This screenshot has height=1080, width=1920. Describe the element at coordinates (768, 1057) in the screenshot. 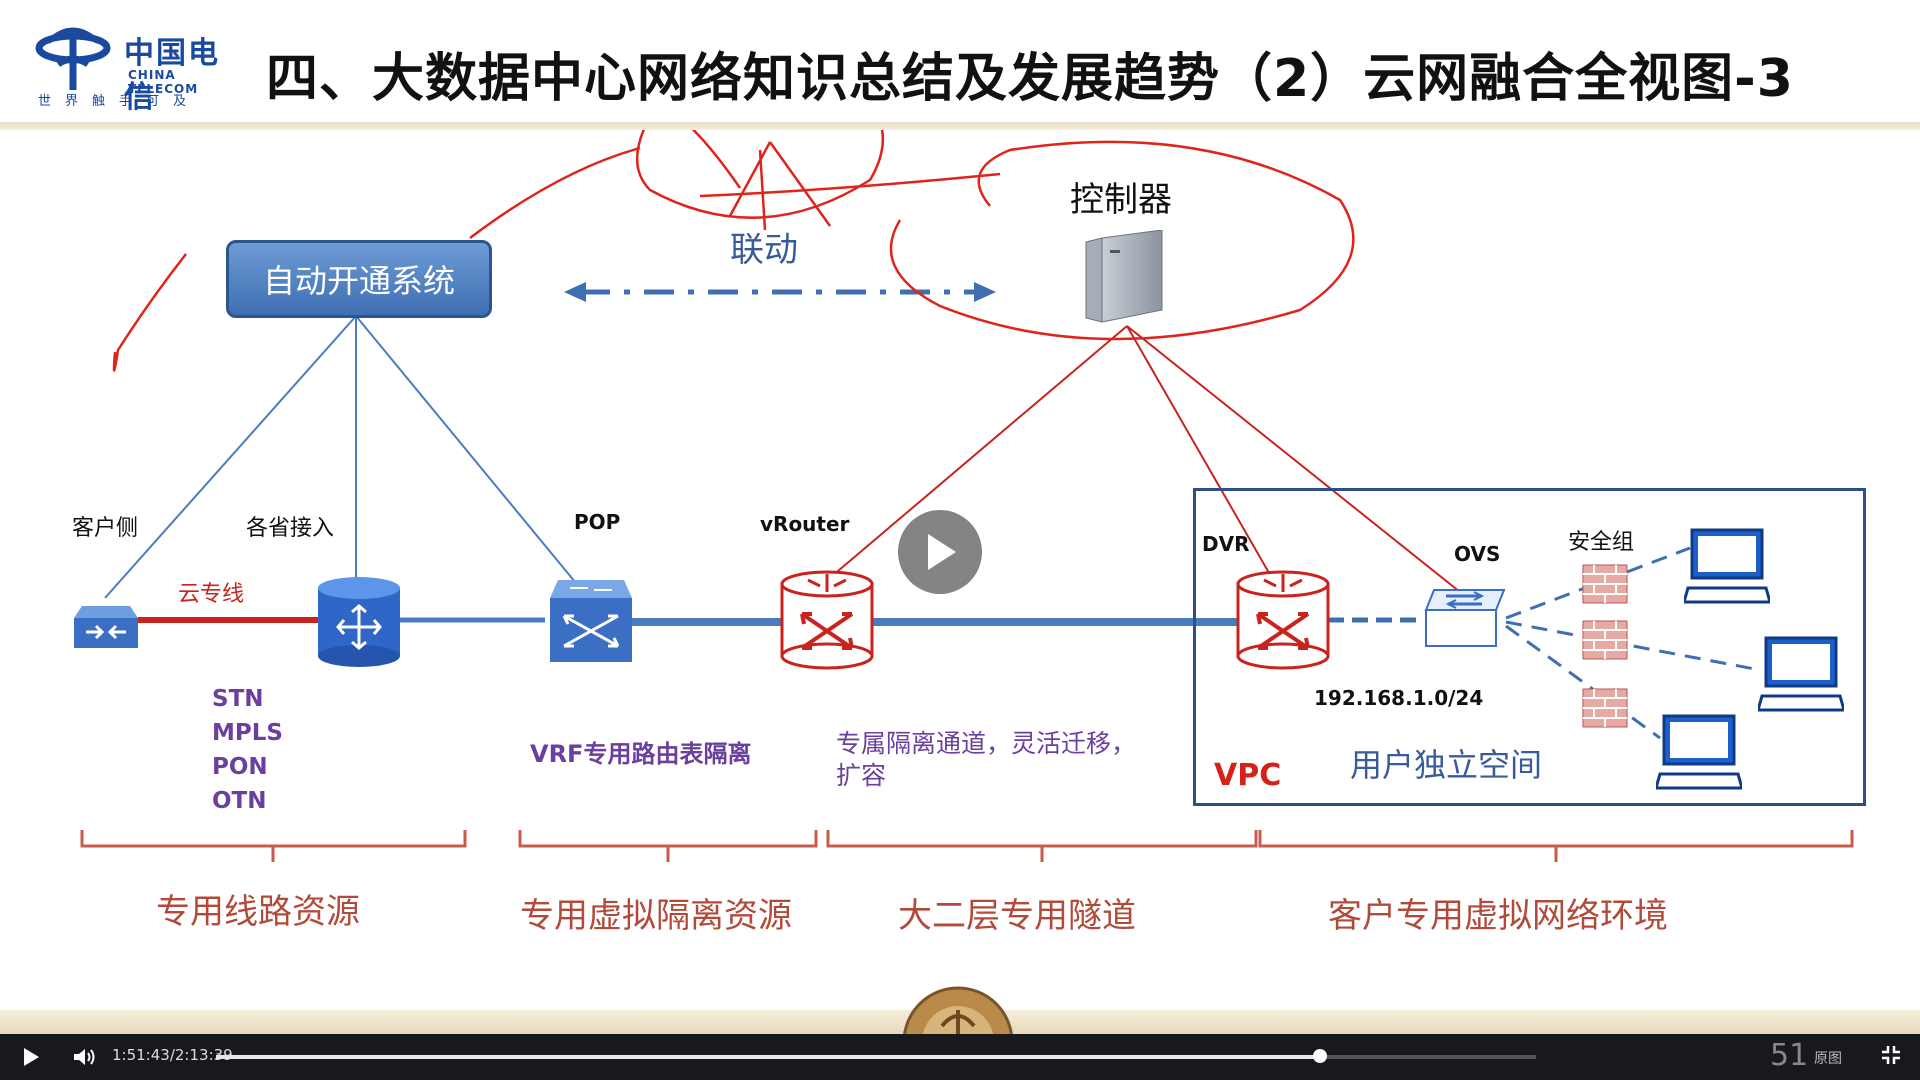

I see `progress-fill` at that location.